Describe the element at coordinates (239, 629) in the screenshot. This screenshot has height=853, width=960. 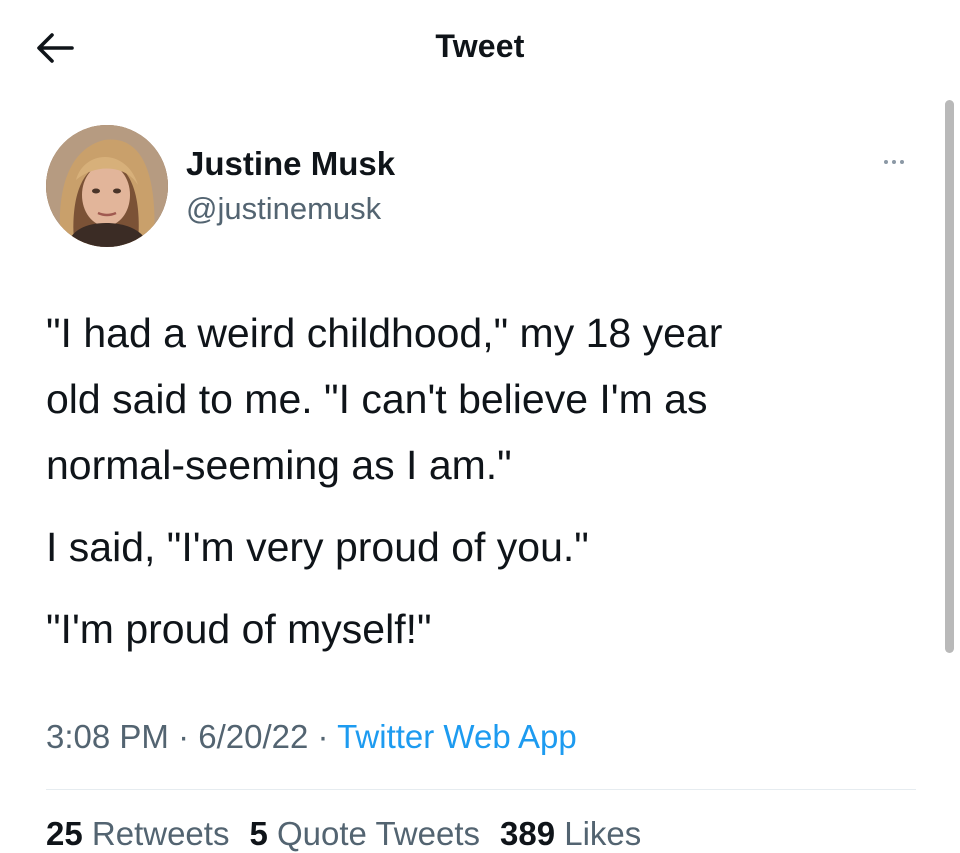
I see `tweet-line: "I'm proud of myself!"` at that location.